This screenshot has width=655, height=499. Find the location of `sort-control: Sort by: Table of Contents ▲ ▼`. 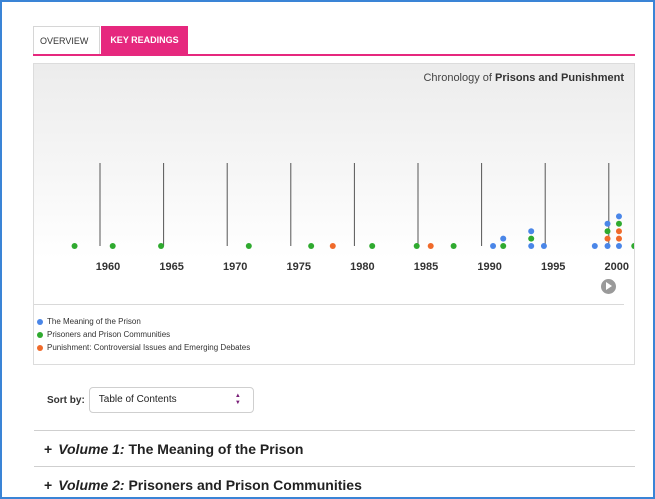

sort-control: Sort by: Table of Contents ▲ ▼ is located at coordinates (150, 400).